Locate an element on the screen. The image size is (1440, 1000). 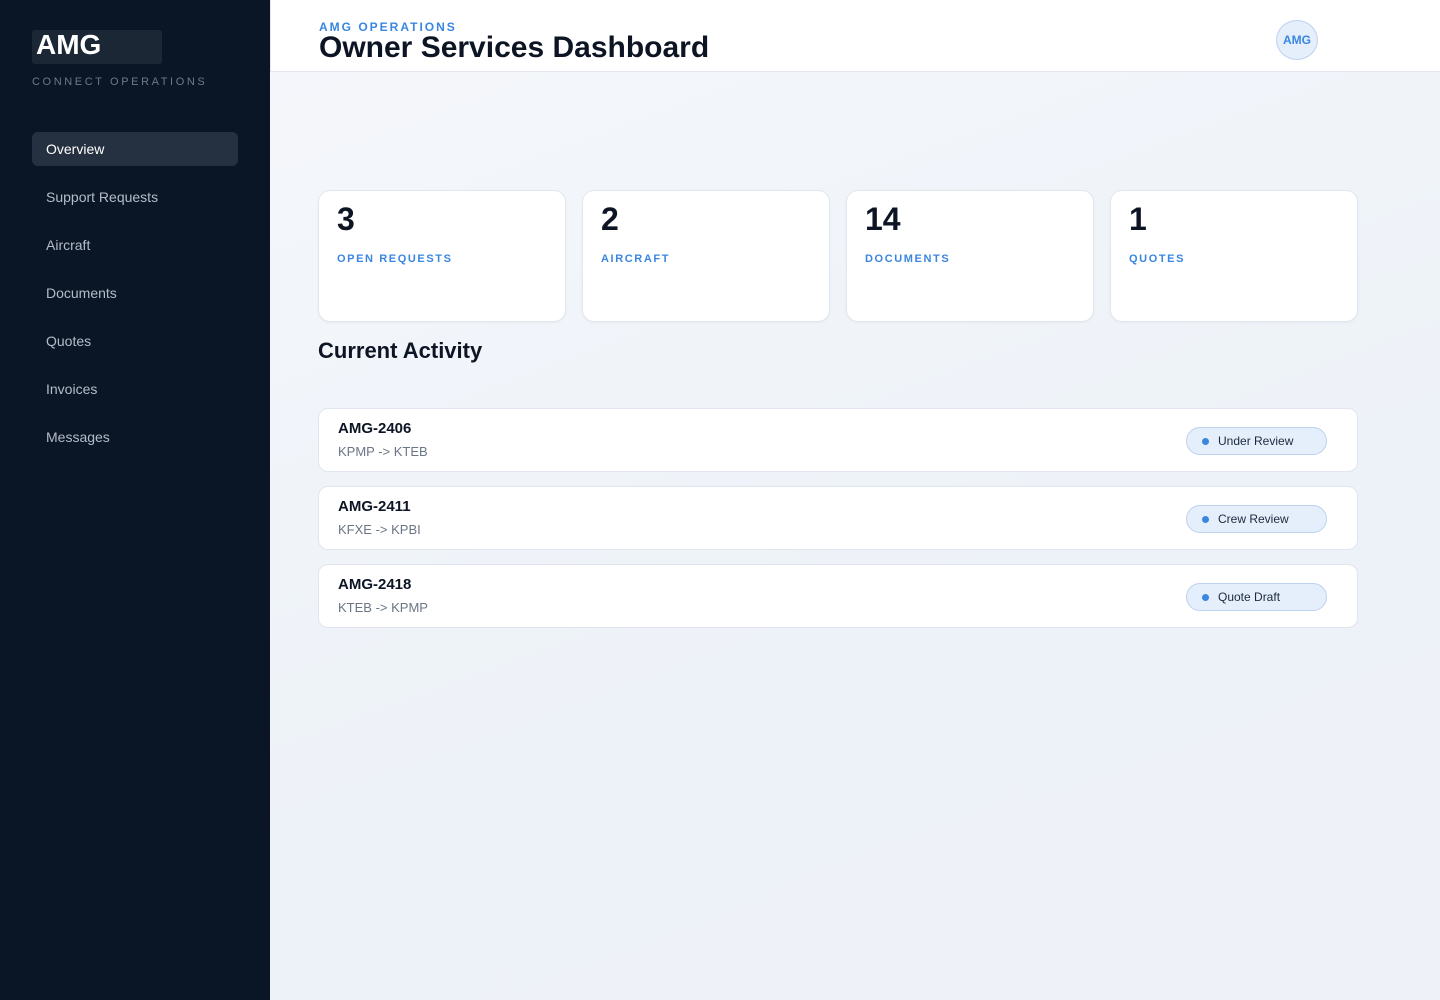
route-text: KFXE -> KPBI is located at coordinates (379, 529).